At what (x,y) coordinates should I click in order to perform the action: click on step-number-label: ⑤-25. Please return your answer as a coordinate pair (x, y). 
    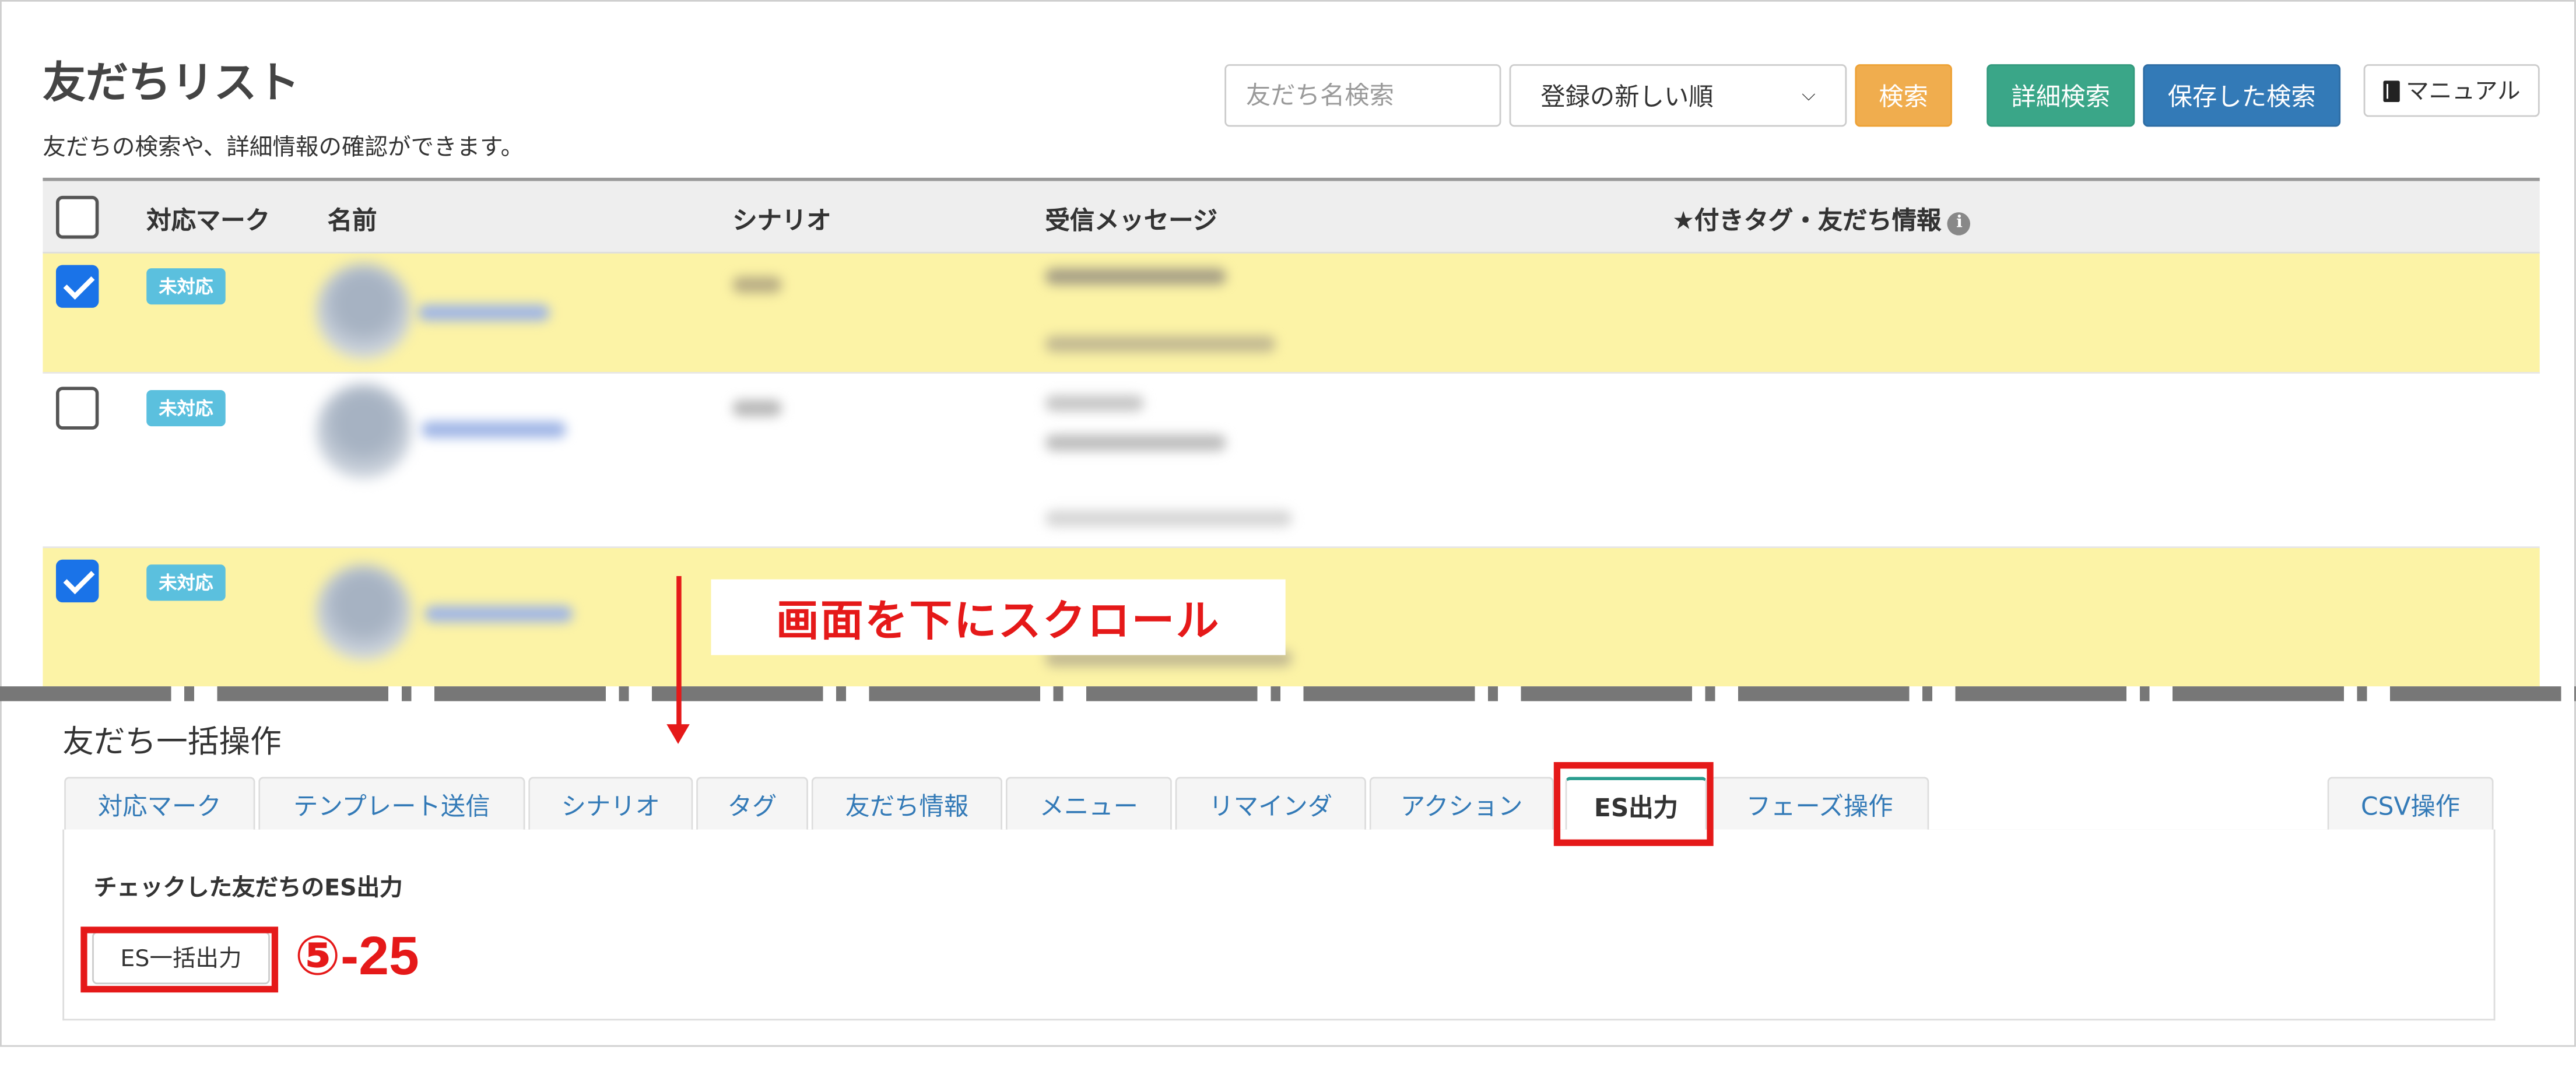
    Looking at the image, I should click on (356, 955).